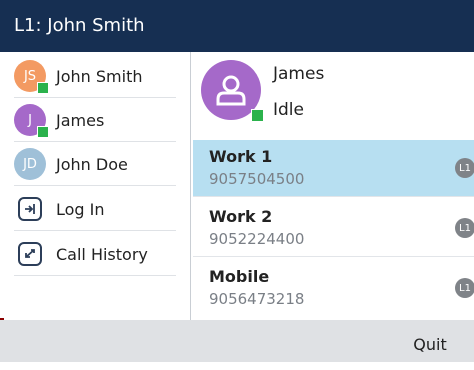 Image resolution: width=474 pixels, height=370 pixels. I want to click on sidebar-item-label: James, so click(80, 120).